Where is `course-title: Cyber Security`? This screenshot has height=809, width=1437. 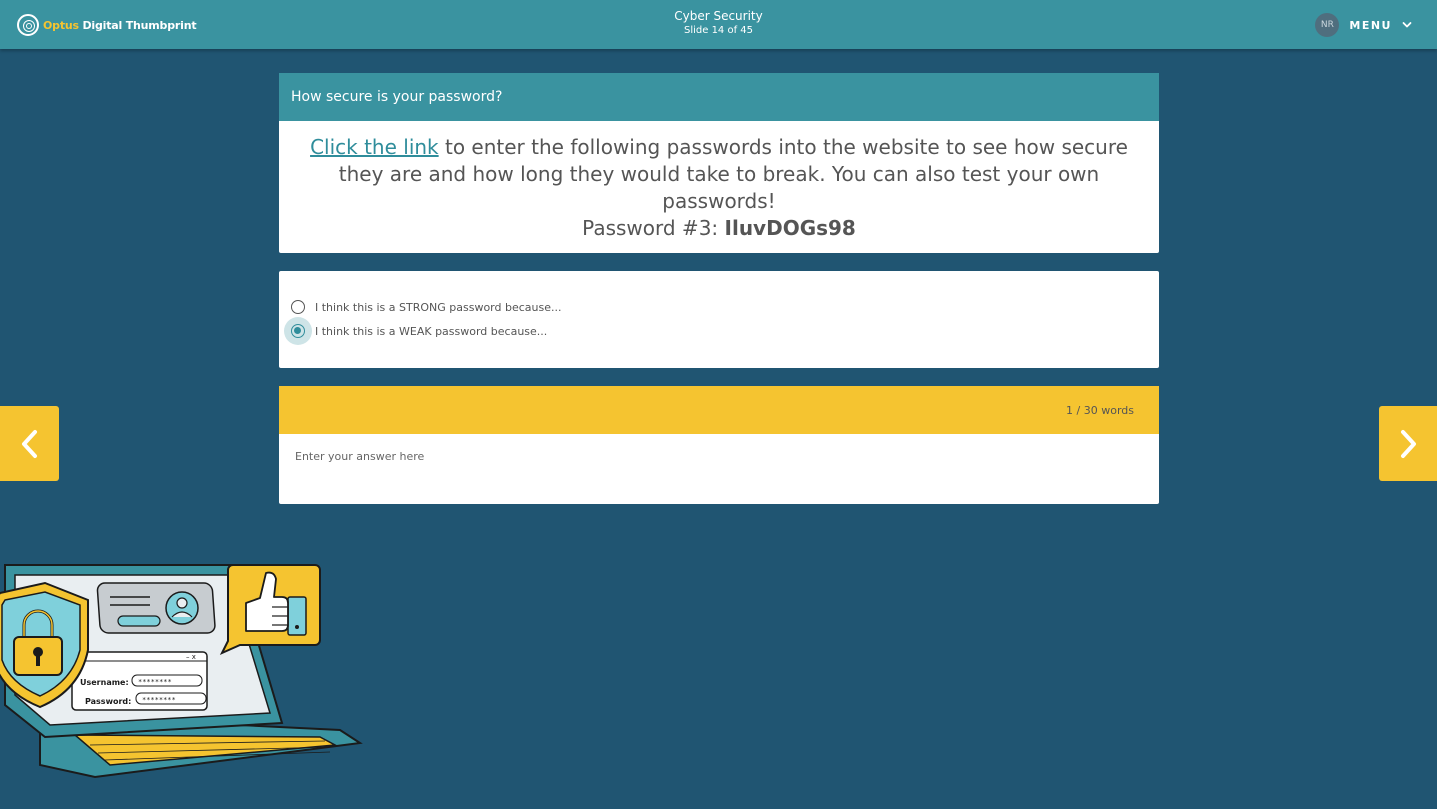
course-title: Cyber Security is located at coordinates (718, 16).